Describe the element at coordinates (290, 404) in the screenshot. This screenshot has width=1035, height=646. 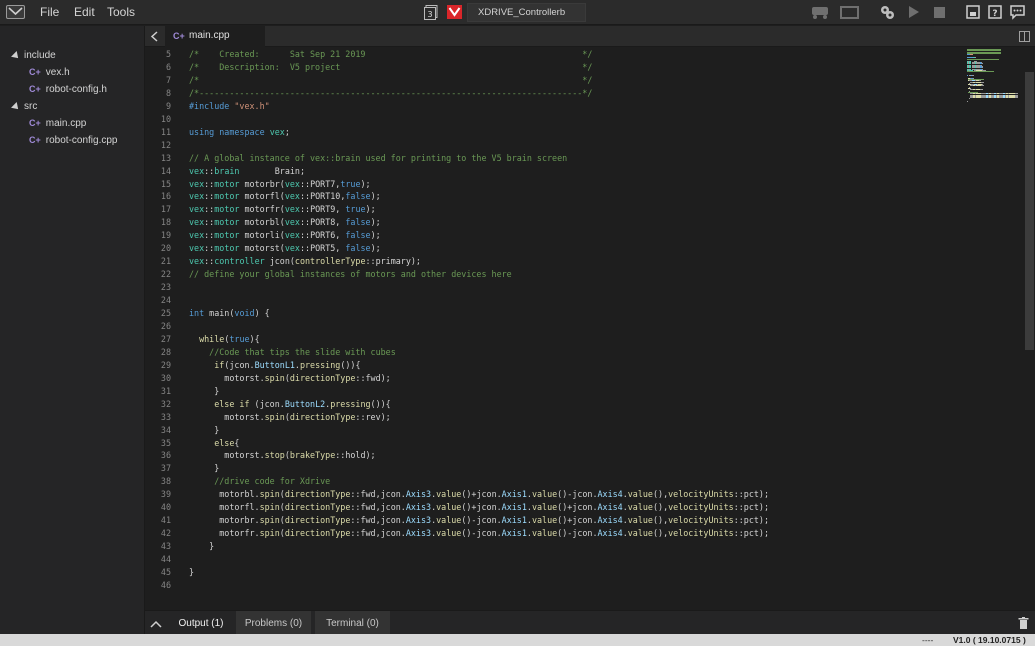
I see `code-line: else if (jcon.ButtonL2.pressing()){` at that location.